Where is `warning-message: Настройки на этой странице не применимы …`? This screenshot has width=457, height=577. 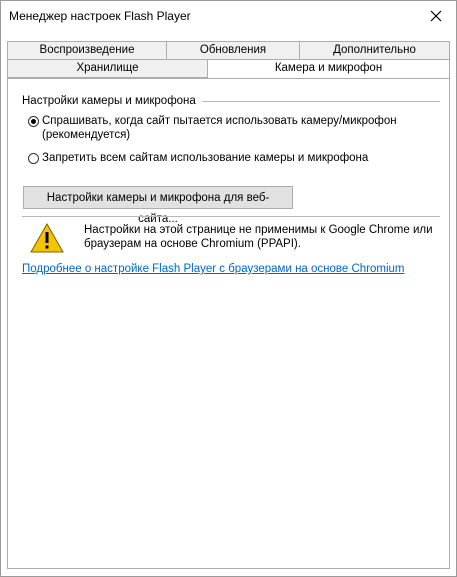 warning-message: Настройки на этой странице не применимы … is located at coordinates (259, 237).